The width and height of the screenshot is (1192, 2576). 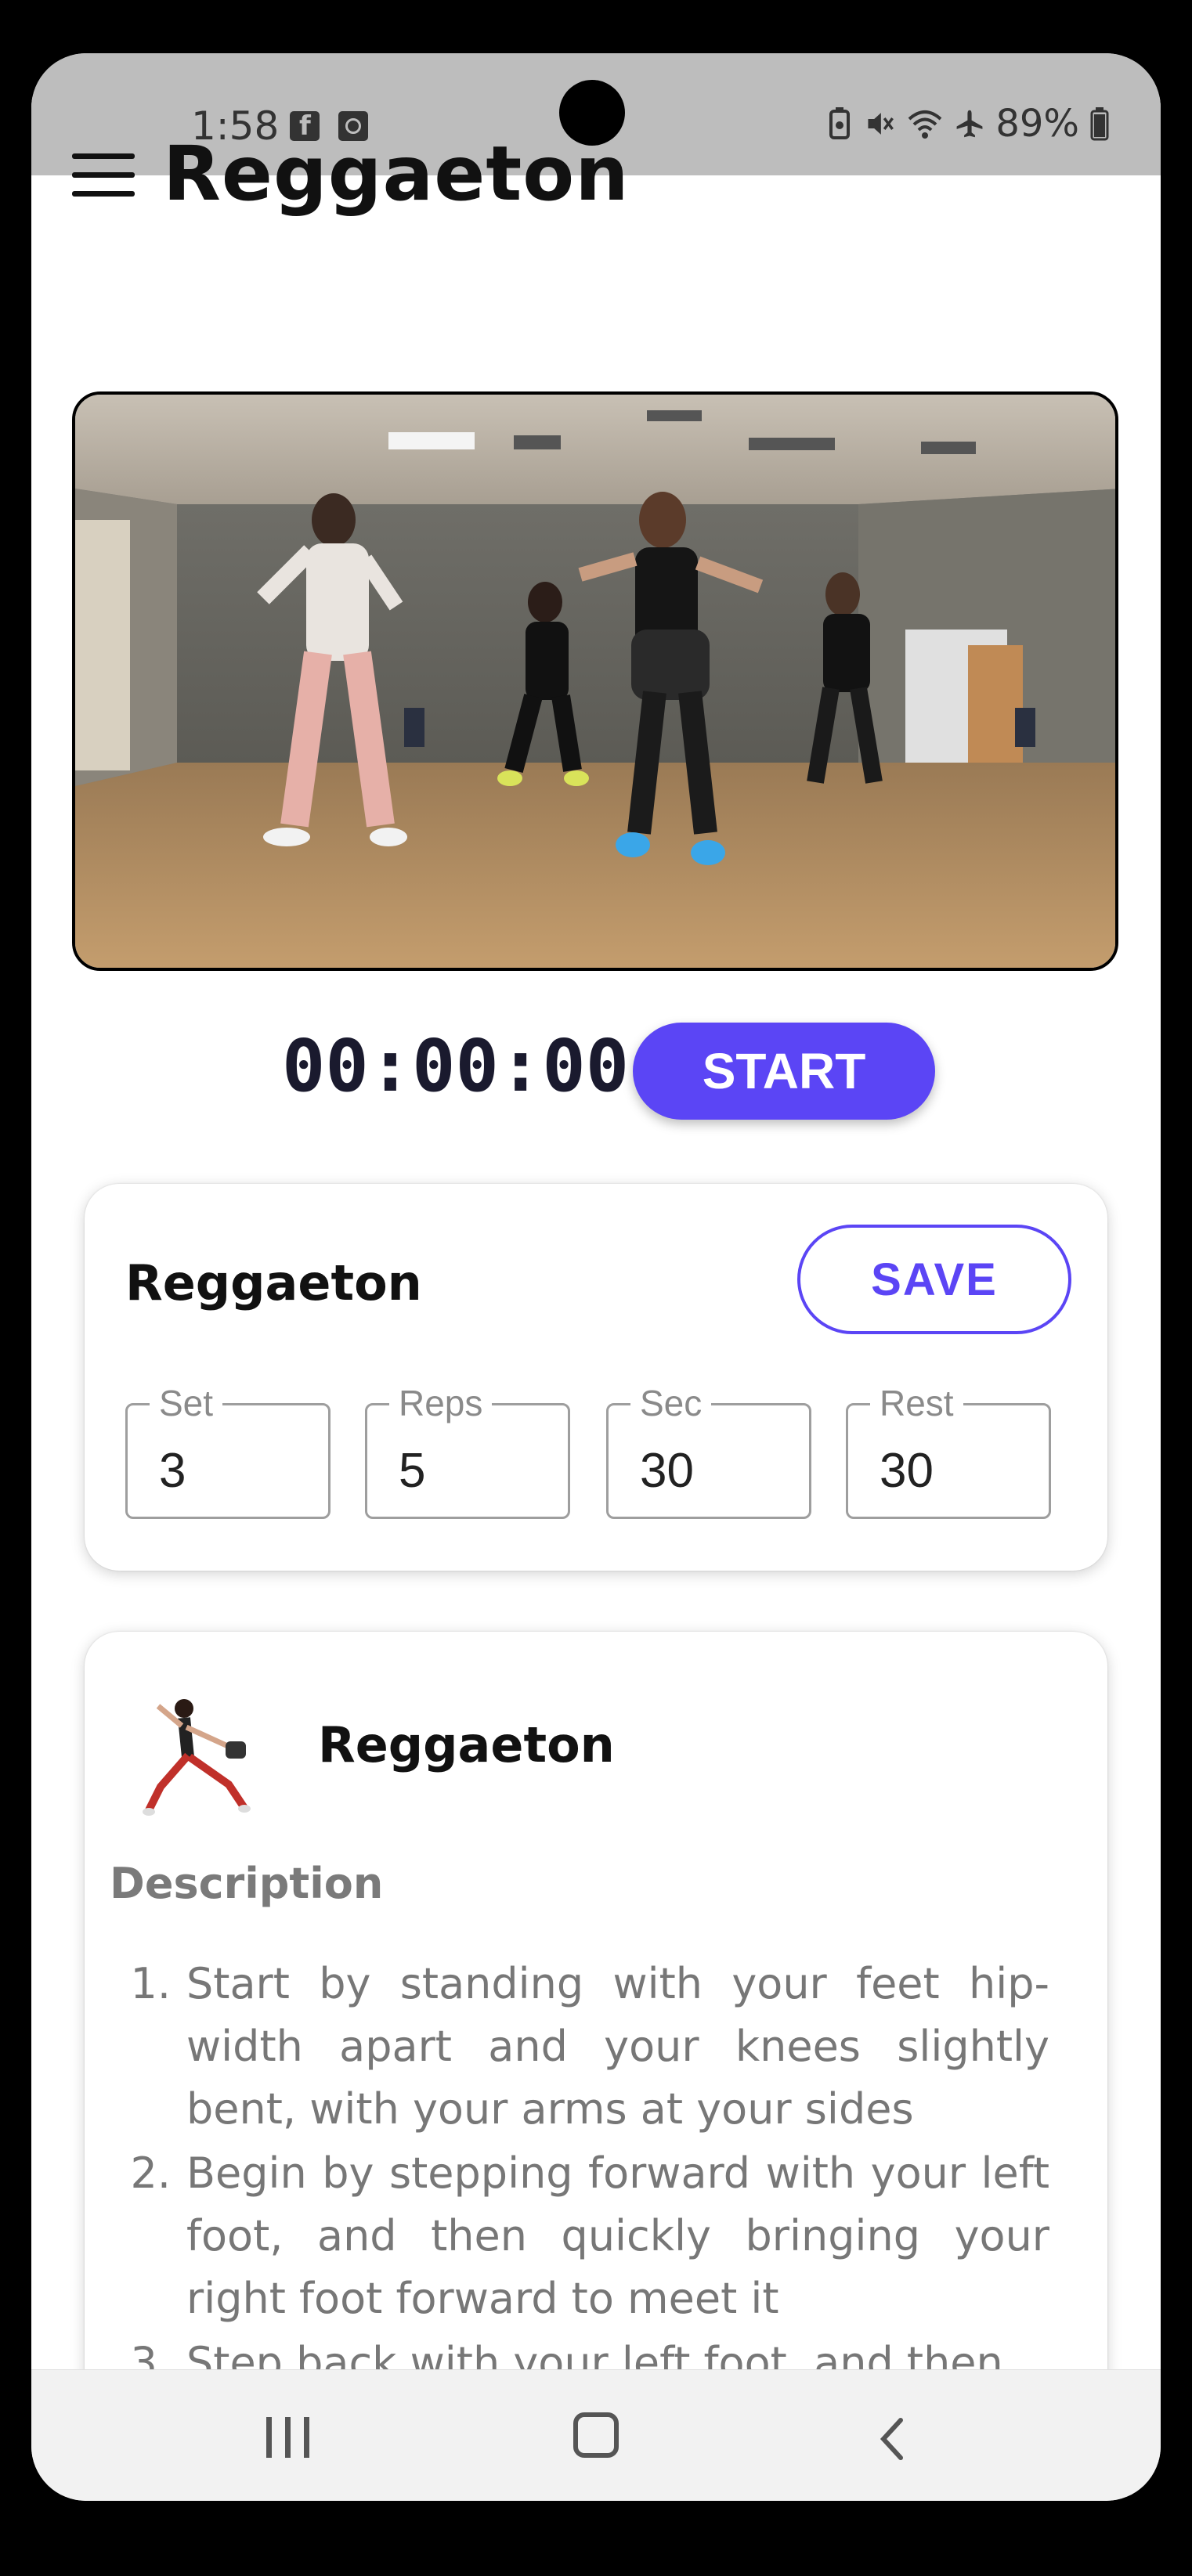 I want to click on rest-field: Rest 30, so click(x=948, y=1450).